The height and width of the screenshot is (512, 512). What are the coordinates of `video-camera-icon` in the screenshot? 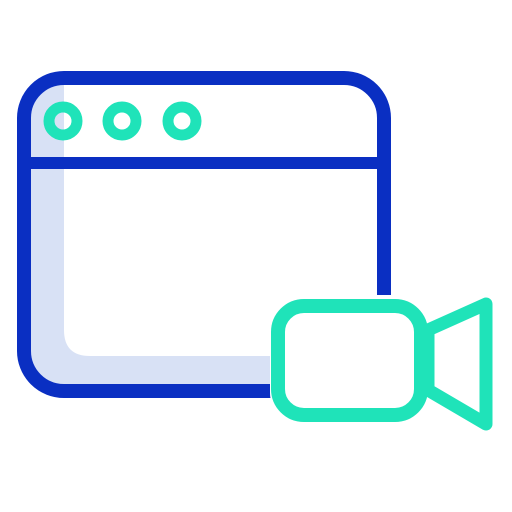 It's located at (381, 363).